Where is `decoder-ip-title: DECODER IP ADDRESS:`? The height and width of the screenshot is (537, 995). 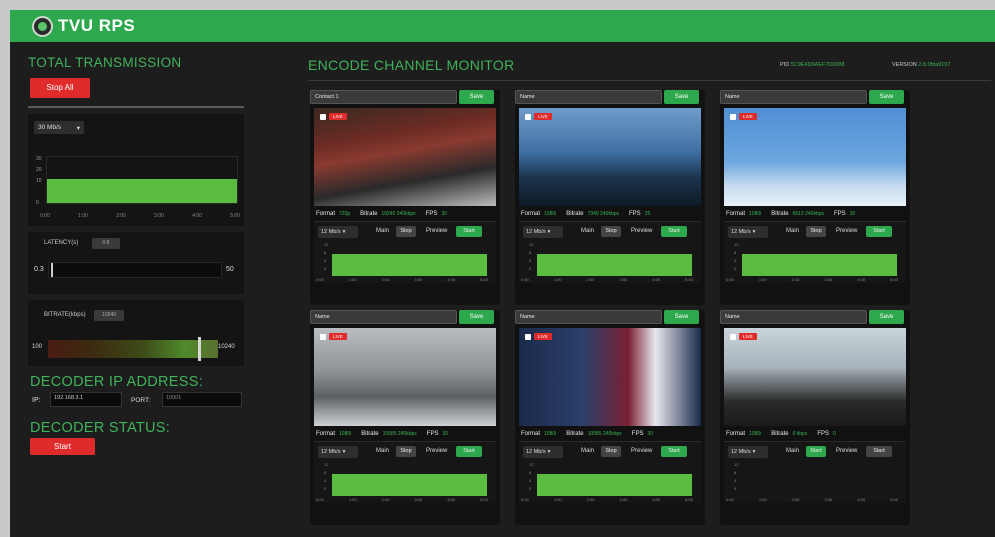 decoder-ip-title: DECODER IP ADDRESS: is located at coordinates (117, 382).